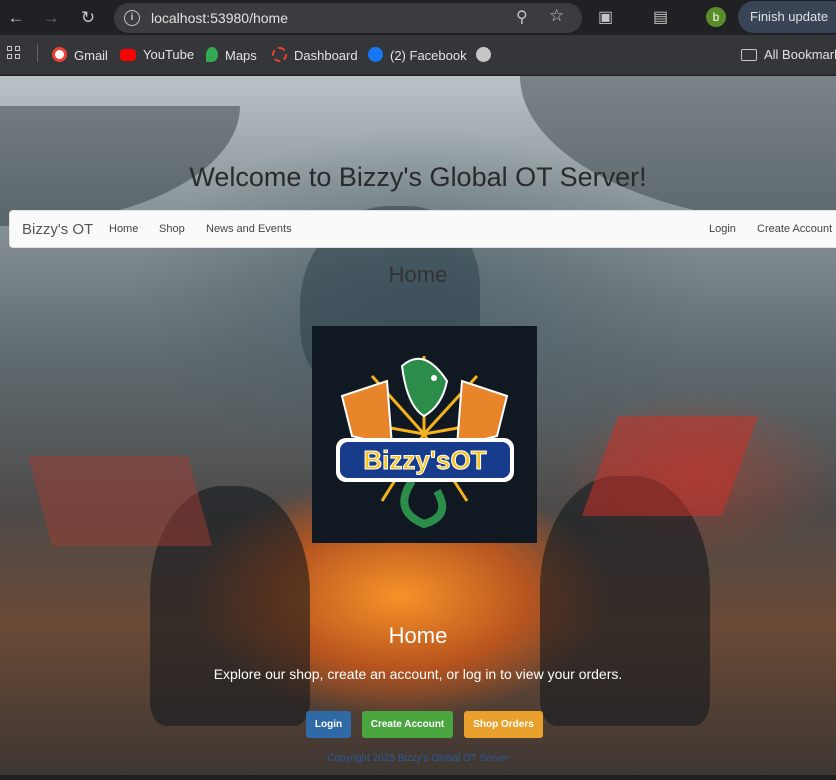 Image resolution: width=836 pixels, height=780 pixels. Describe the element at coordinates (59, 54) in the screenshot. I see `gmail-icon` at that location.